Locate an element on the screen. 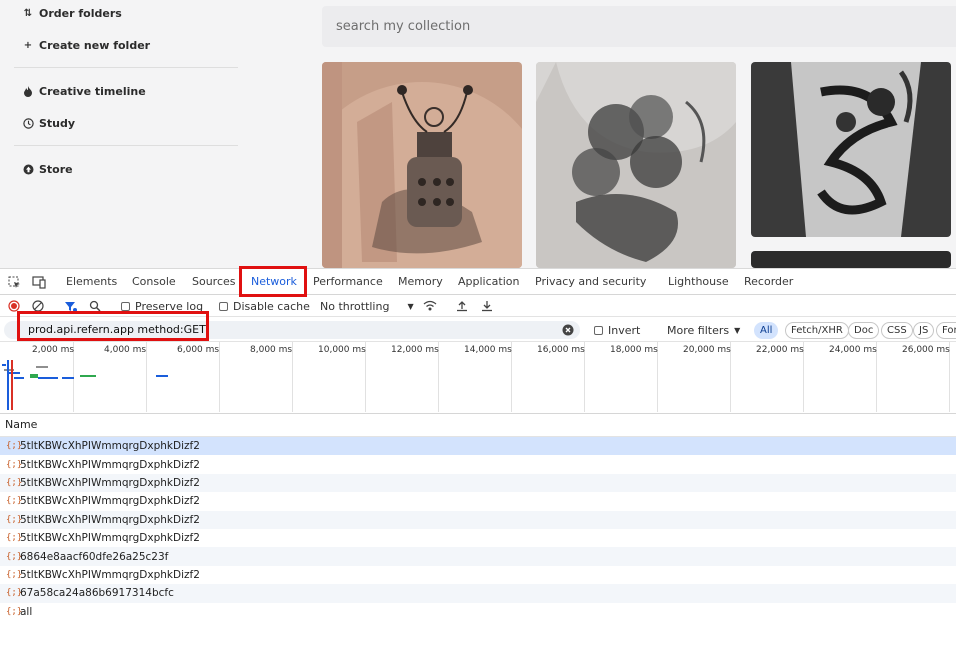 This screenshot has height=648, width=956. filter-chip-doc: Doc is located at coordinates (864, 330).